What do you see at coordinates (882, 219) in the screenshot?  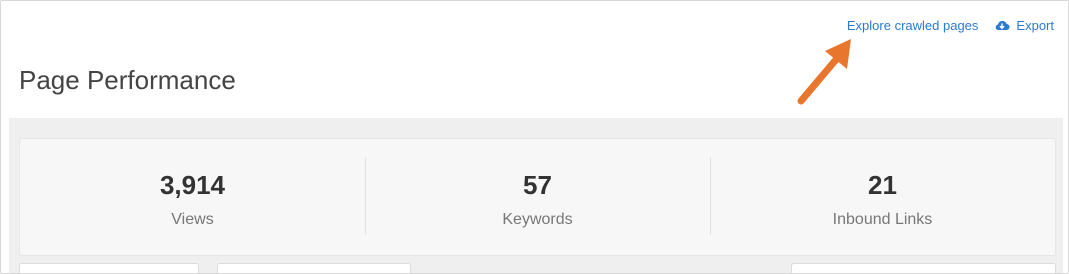 I see `stat-label: Inbound Links` at bounding box center [882, 219].